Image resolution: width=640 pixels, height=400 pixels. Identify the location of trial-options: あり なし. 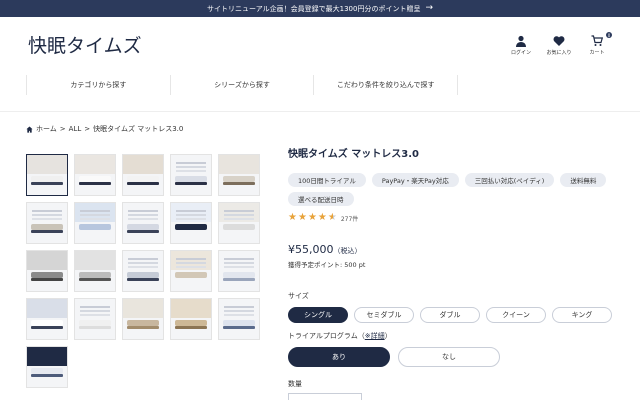
(453, 357).